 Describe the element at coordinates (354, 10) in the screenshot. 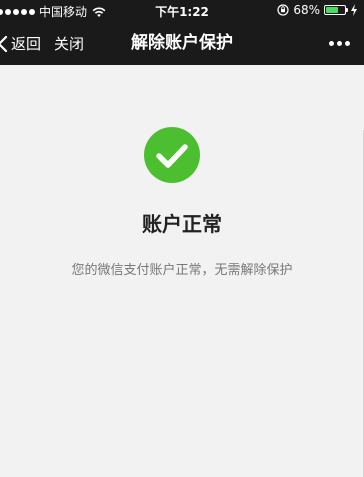

I see `charging-bolt-icon` at that location.